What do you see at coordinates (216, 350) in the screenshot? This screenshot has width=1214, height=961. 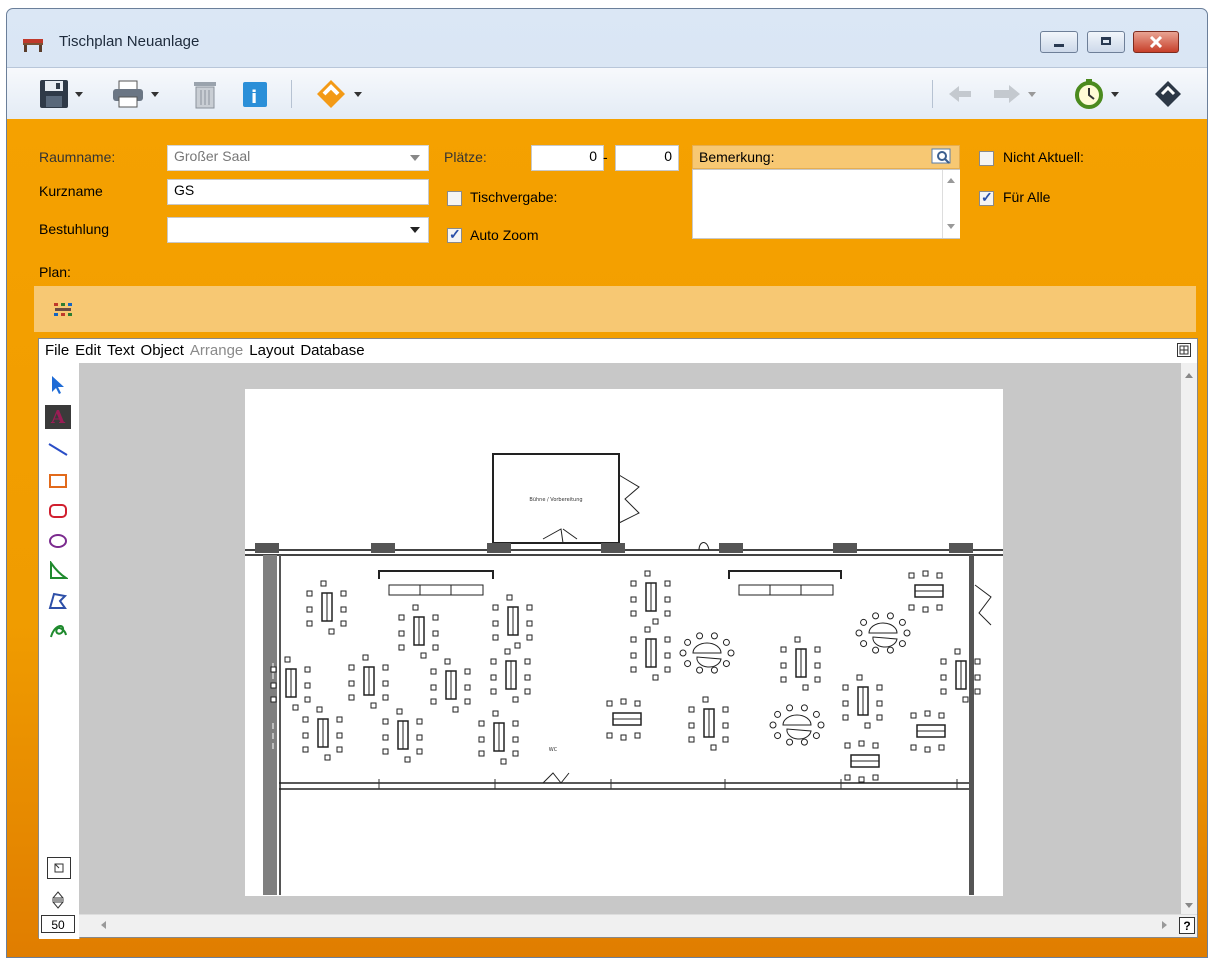 I see `menu-arrange: Arrange` at bounding box center [216, 350].